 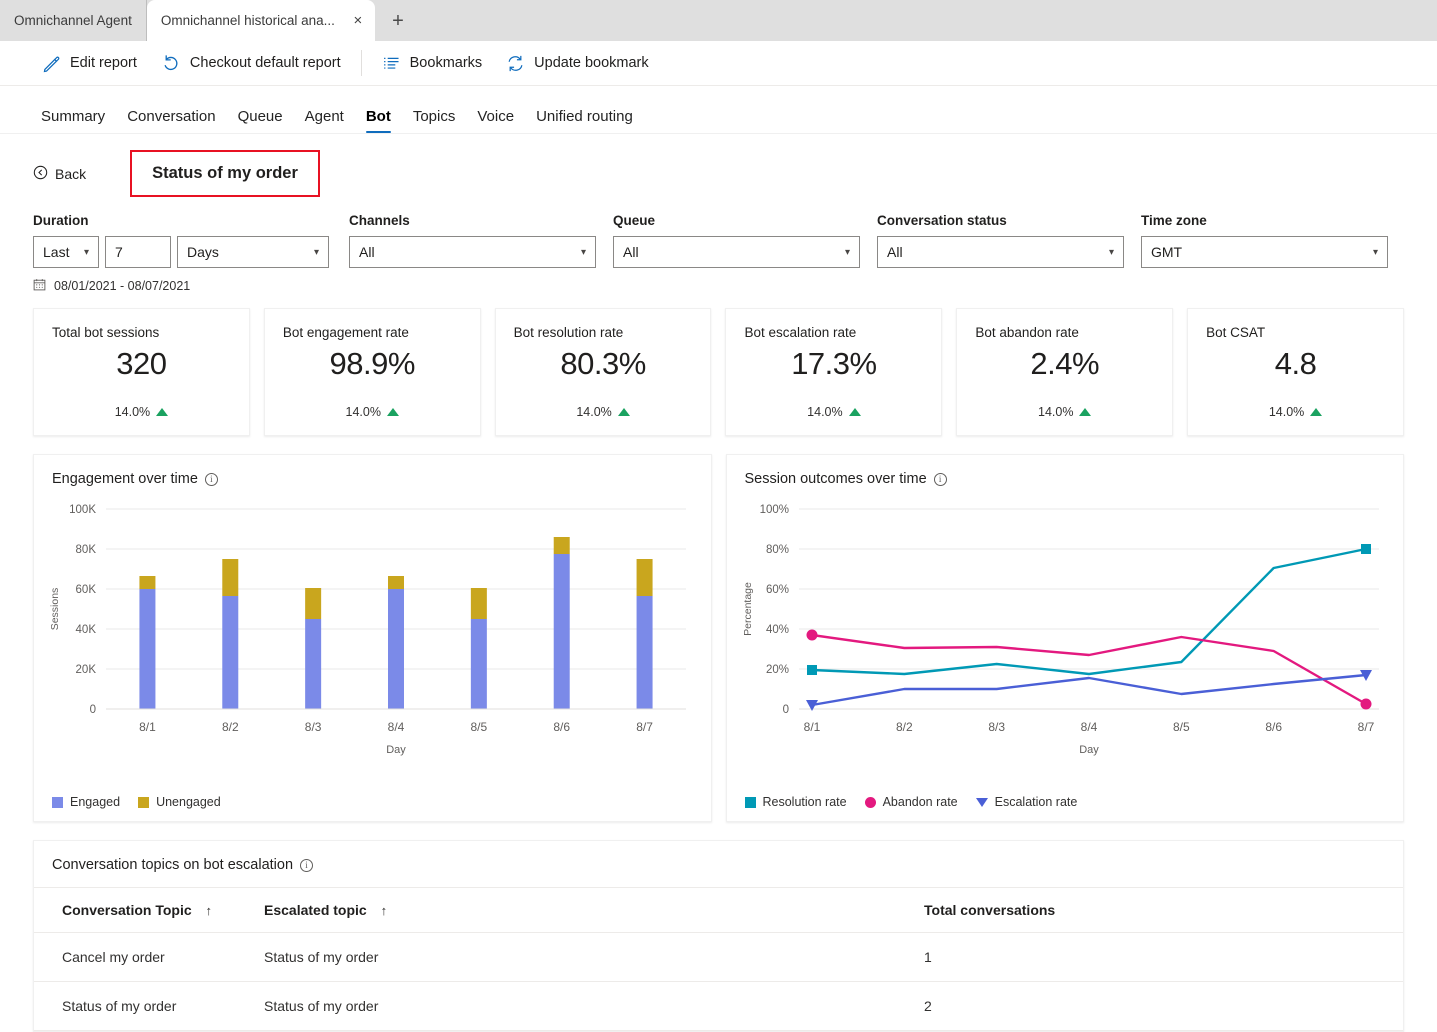 What do you see at coordinates (86, 590) in the screenshot?
I see `svg-text: 60K` at bounding box center [86, 590].